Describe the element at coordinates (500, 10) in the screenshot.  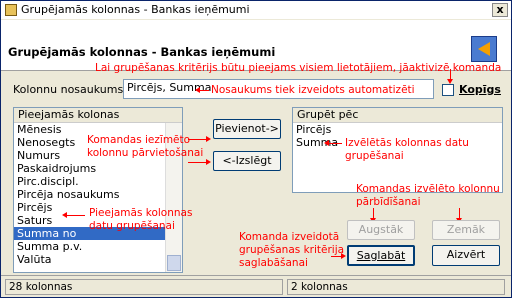
I see `close-window-button: x` at that location.